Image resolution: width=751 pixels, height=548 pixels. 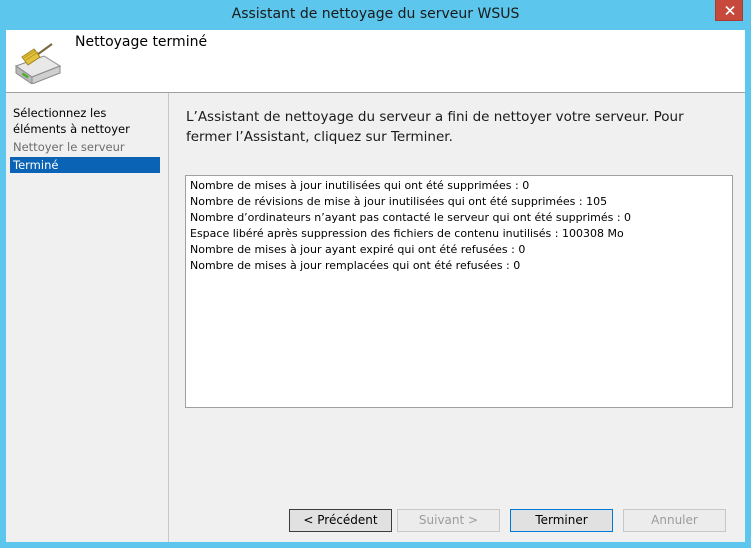 I want to click on close-button, so click(x=729, y=10).